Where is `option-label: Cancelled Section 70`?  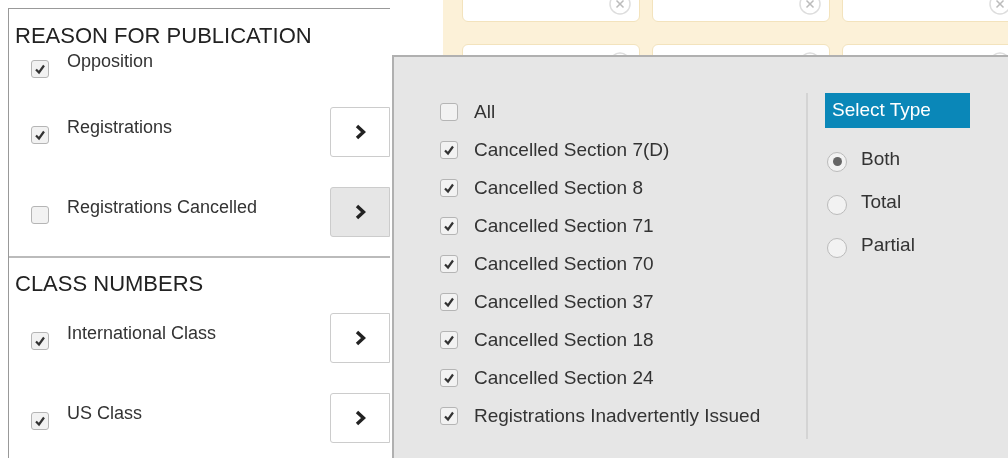
option-label: Cancelled Section 70 is located at coordinates (564, 263).